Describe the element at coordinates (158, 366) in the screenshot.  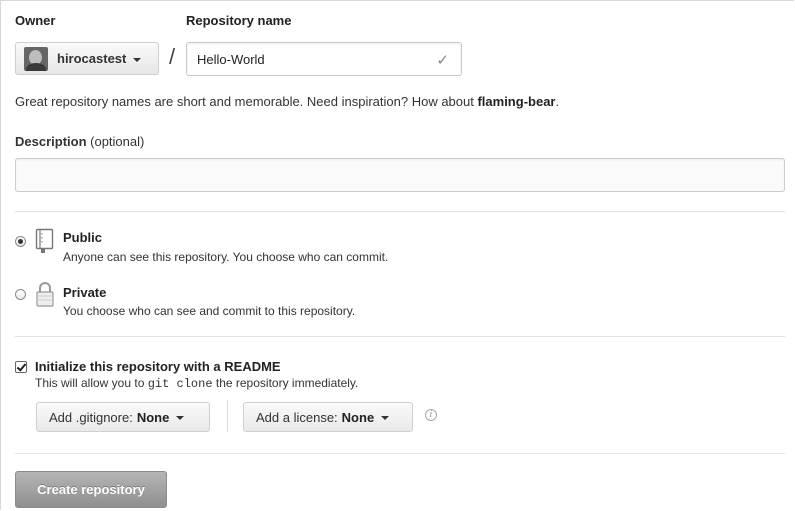
I see `readme-title: Initialize this repository with a README` at that location.